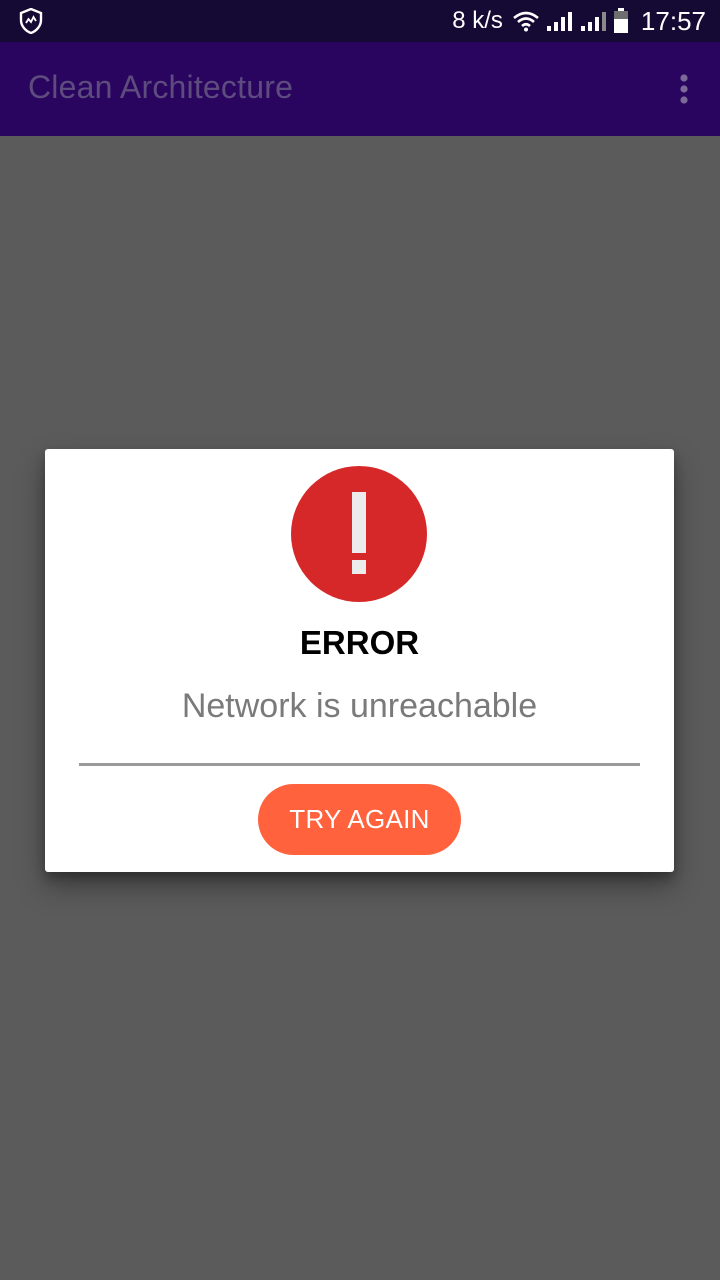 This screenshot has height=1280, width=720. I want to click on error-icon, so click(359, 534).